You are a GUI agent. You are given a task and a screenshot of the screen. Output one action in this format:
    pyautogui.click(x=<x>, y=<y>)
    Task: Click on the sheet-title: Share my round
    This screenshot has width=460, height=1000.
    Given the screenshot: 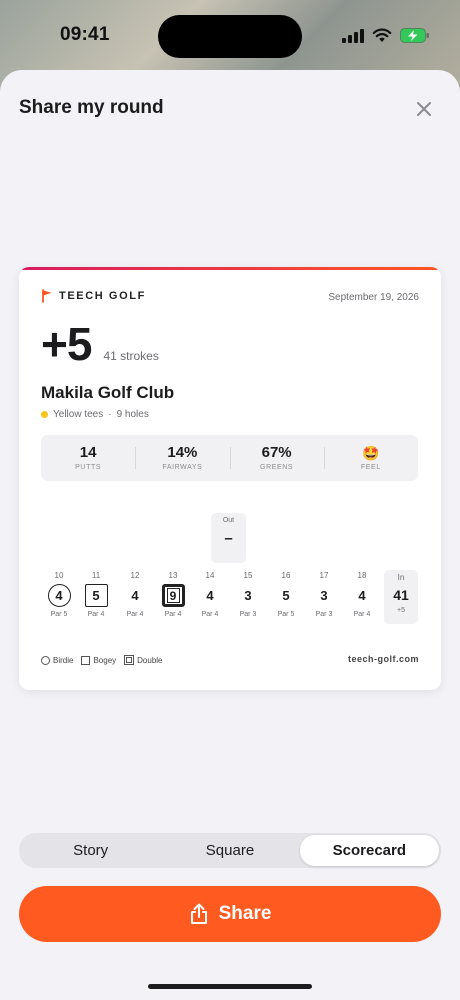 What is the action you would take?
    pyautogui.click(x=91, y=107)
    